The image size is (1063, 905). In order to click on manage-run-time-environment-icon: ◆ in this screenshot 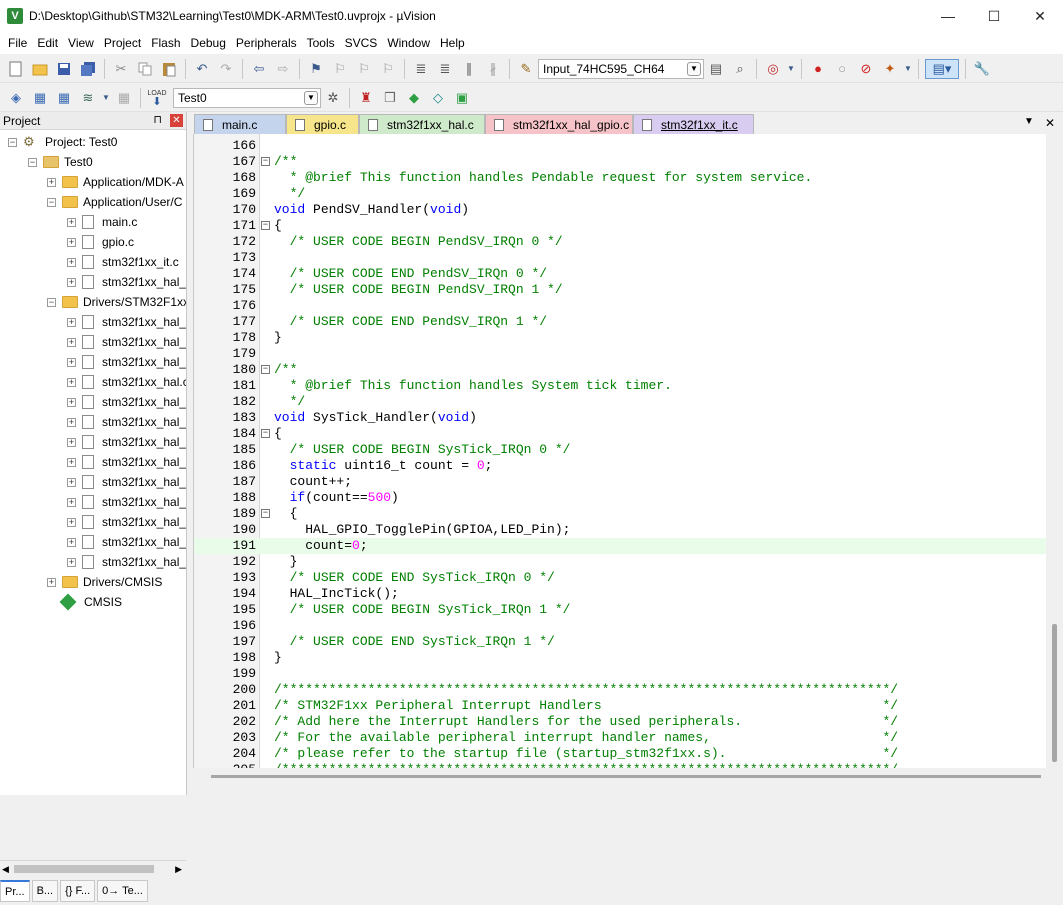, I will do `click(414, 98)`.